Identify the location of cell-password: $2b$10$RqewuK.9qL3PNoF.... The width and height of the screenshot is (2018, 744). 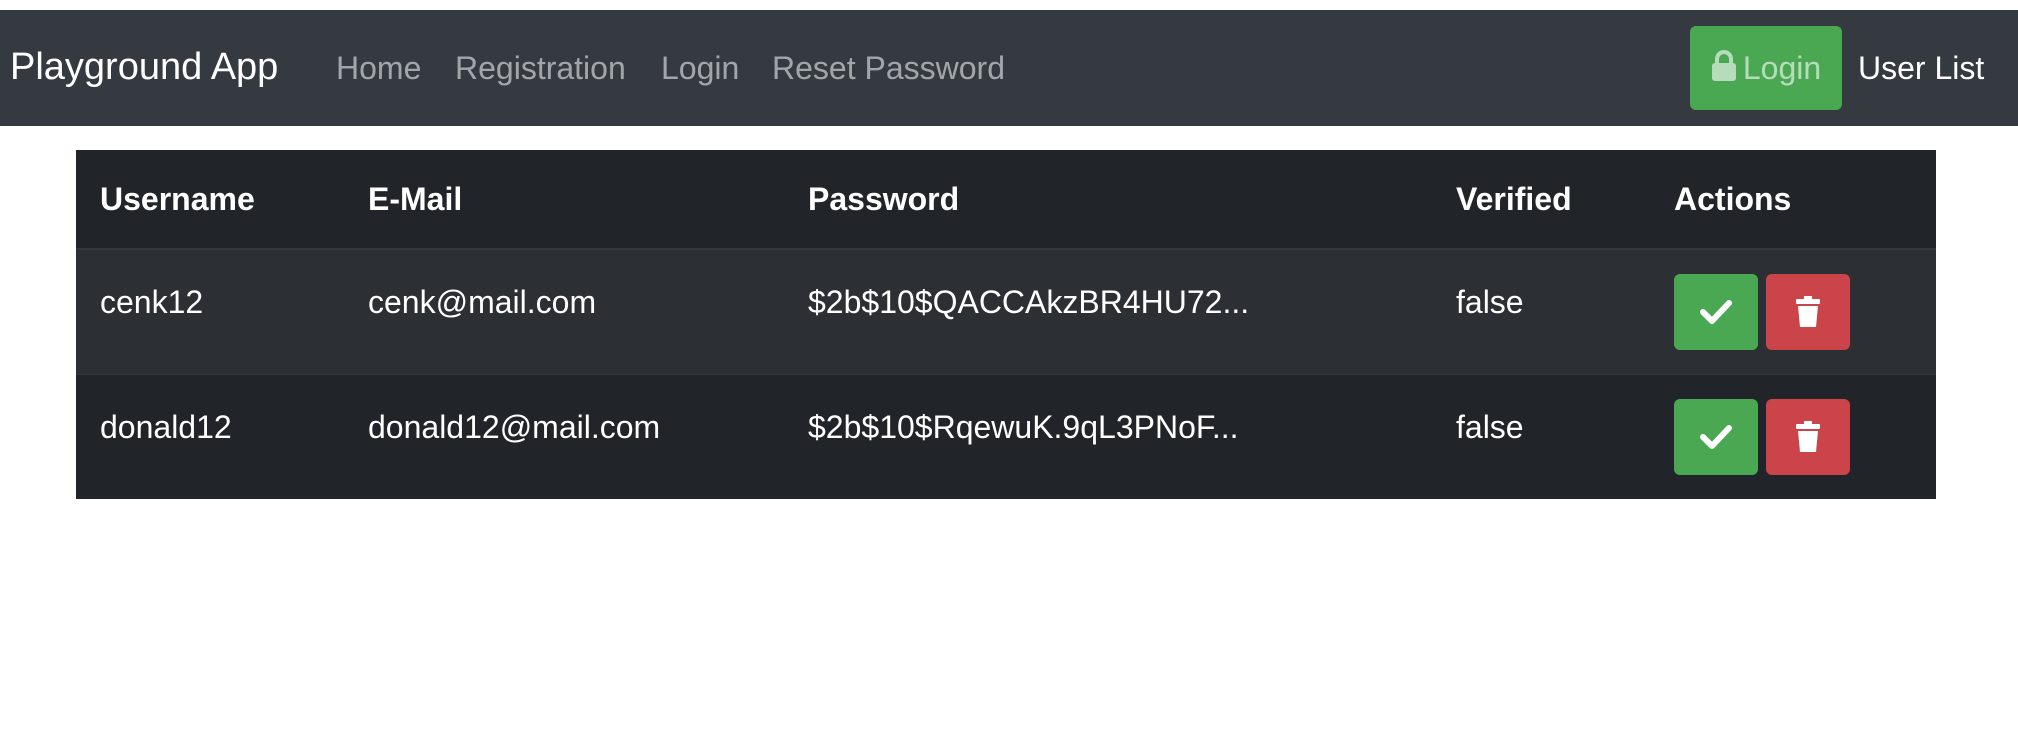
(1023, 426).